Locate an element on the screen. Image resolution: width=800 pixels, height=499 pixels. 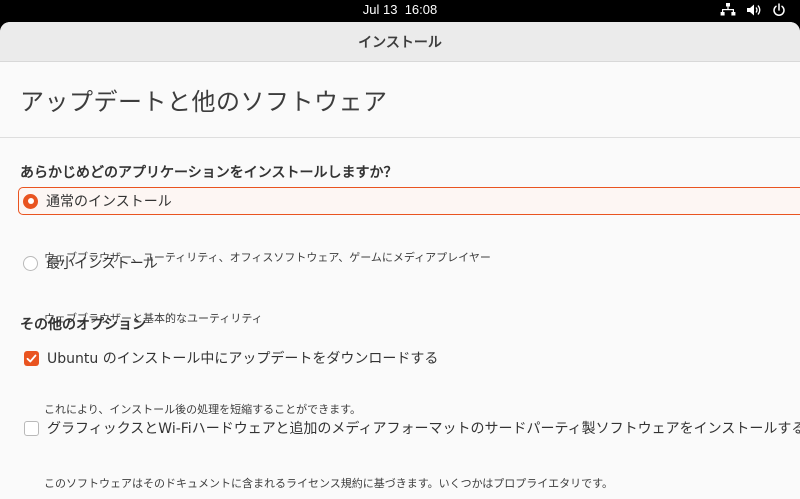
radio-unselected-icon is located at coordinates (30, 263).